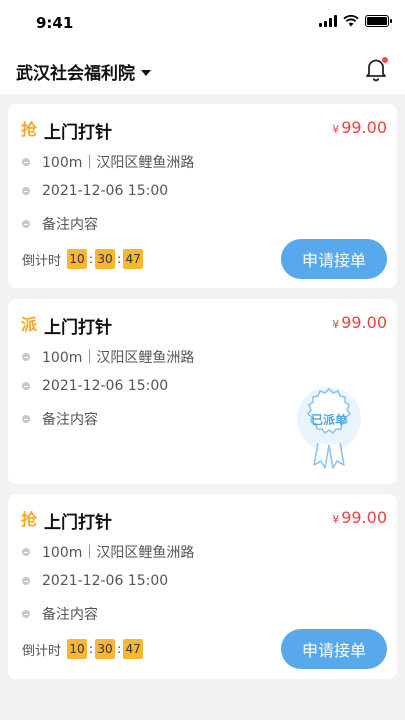 Image resolution: width=405 pixels, height=720 pixels. I want to click on status-time: 9:41, so click(55, 23).